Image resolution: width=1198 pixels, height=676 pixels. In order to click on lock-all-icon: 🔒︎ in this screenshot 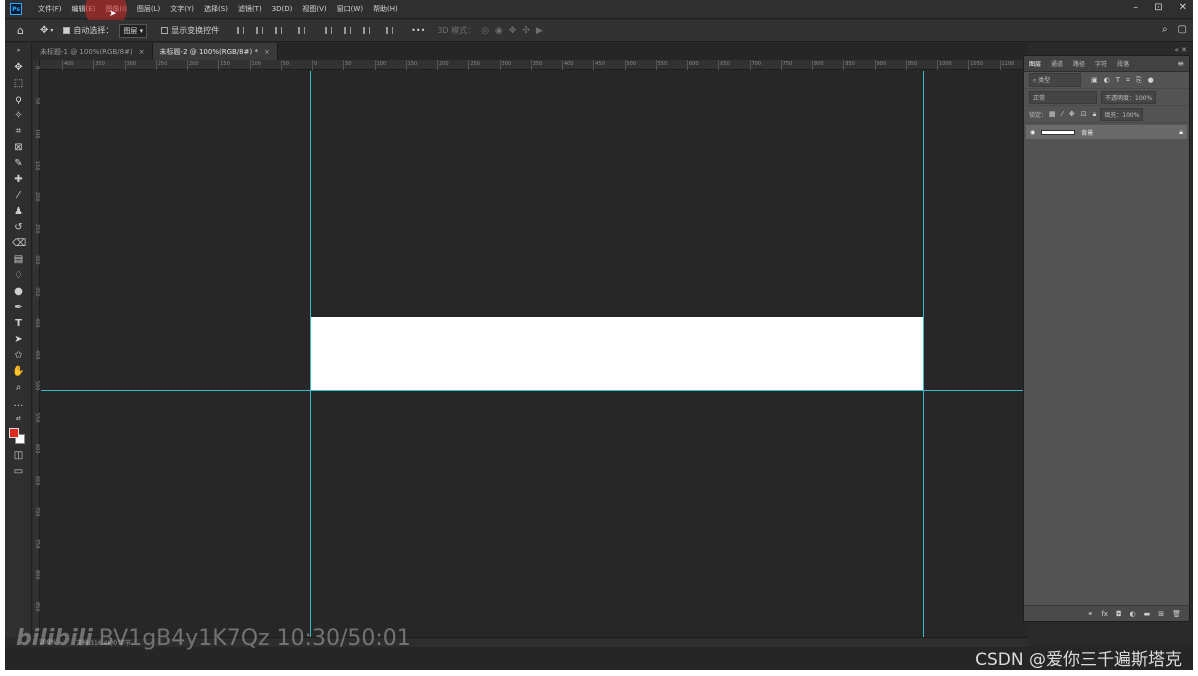, I will do `click(1095, 114)`.